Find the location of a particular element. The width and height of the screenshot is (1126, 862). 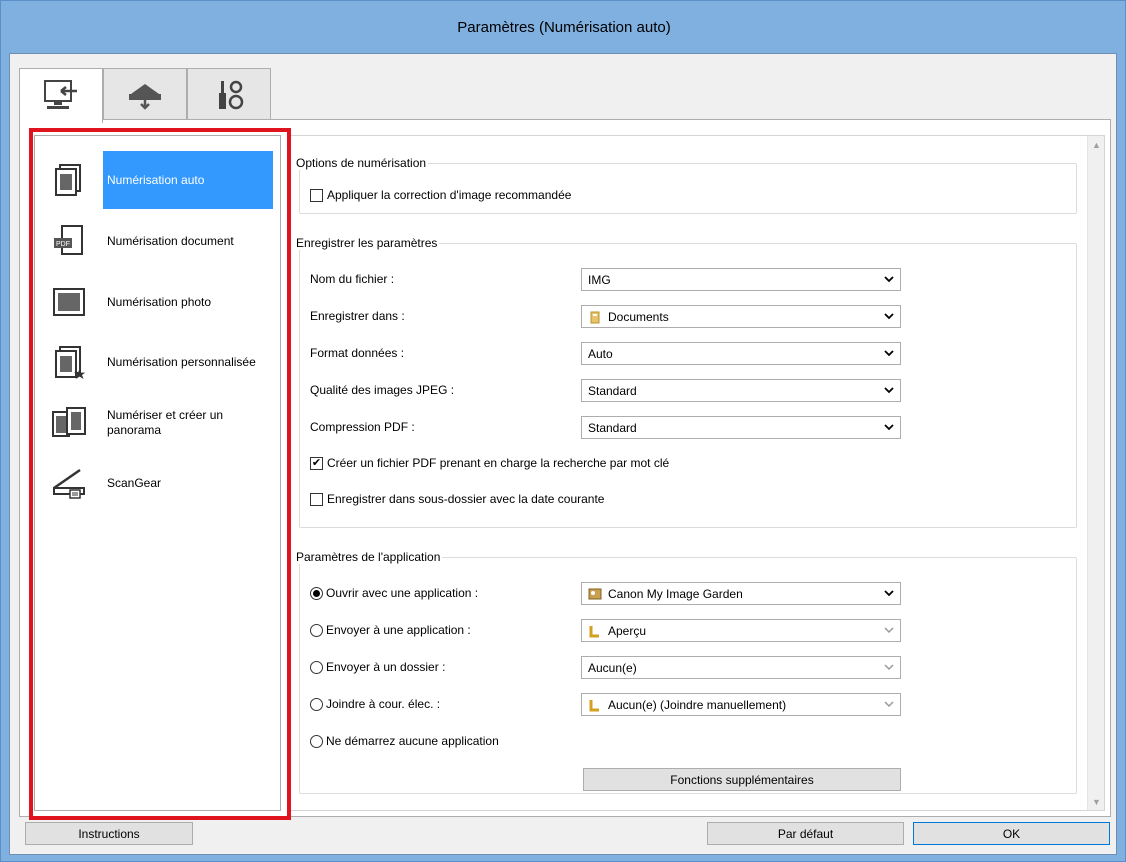

mode-item-custom-scan: Numérisation personnalisée is located at coordinates (157, 362).